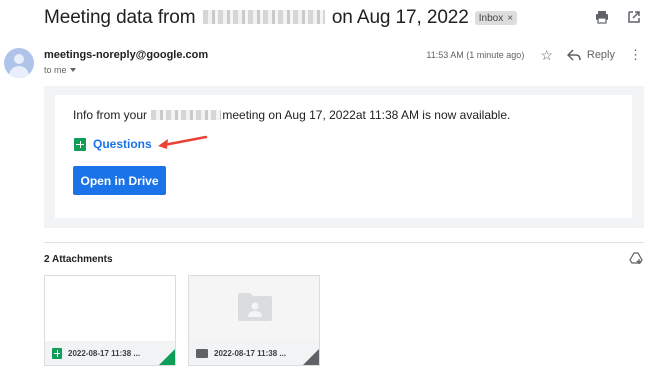  What do you see at coordinates (78, 259) in the screenshot?
I see `attachments-title: 2 Attachments` at bounding box center [78, 259].